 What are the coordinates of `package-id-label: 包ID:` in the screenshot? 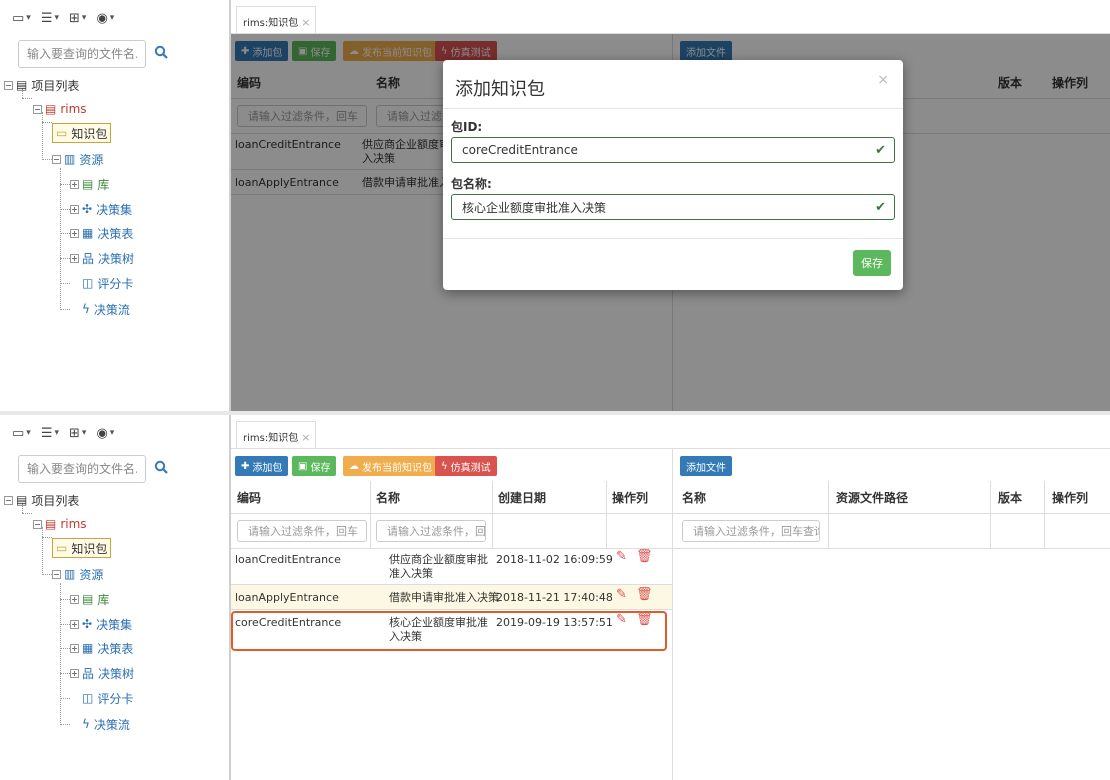 It's located at (467, 127).